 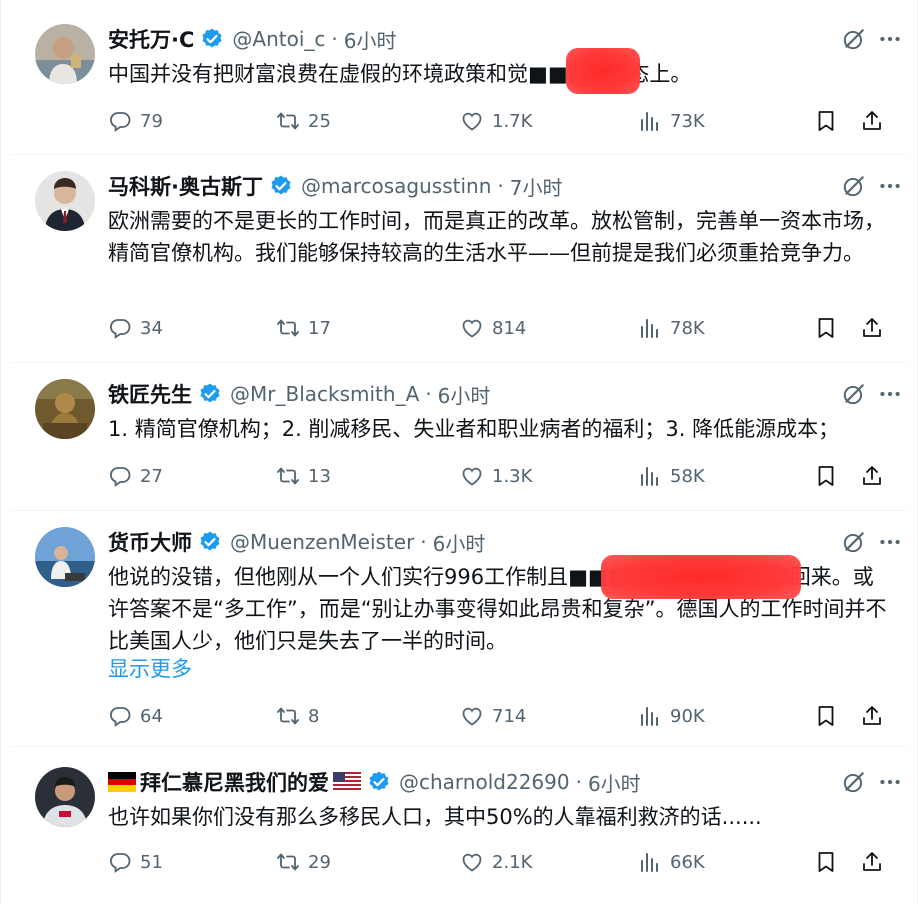 What do you see at coordinates (324, 394) in the screenshot?
I see `user-handle: @Mr_Blacksmith_A` at bounding box center [324, 394].